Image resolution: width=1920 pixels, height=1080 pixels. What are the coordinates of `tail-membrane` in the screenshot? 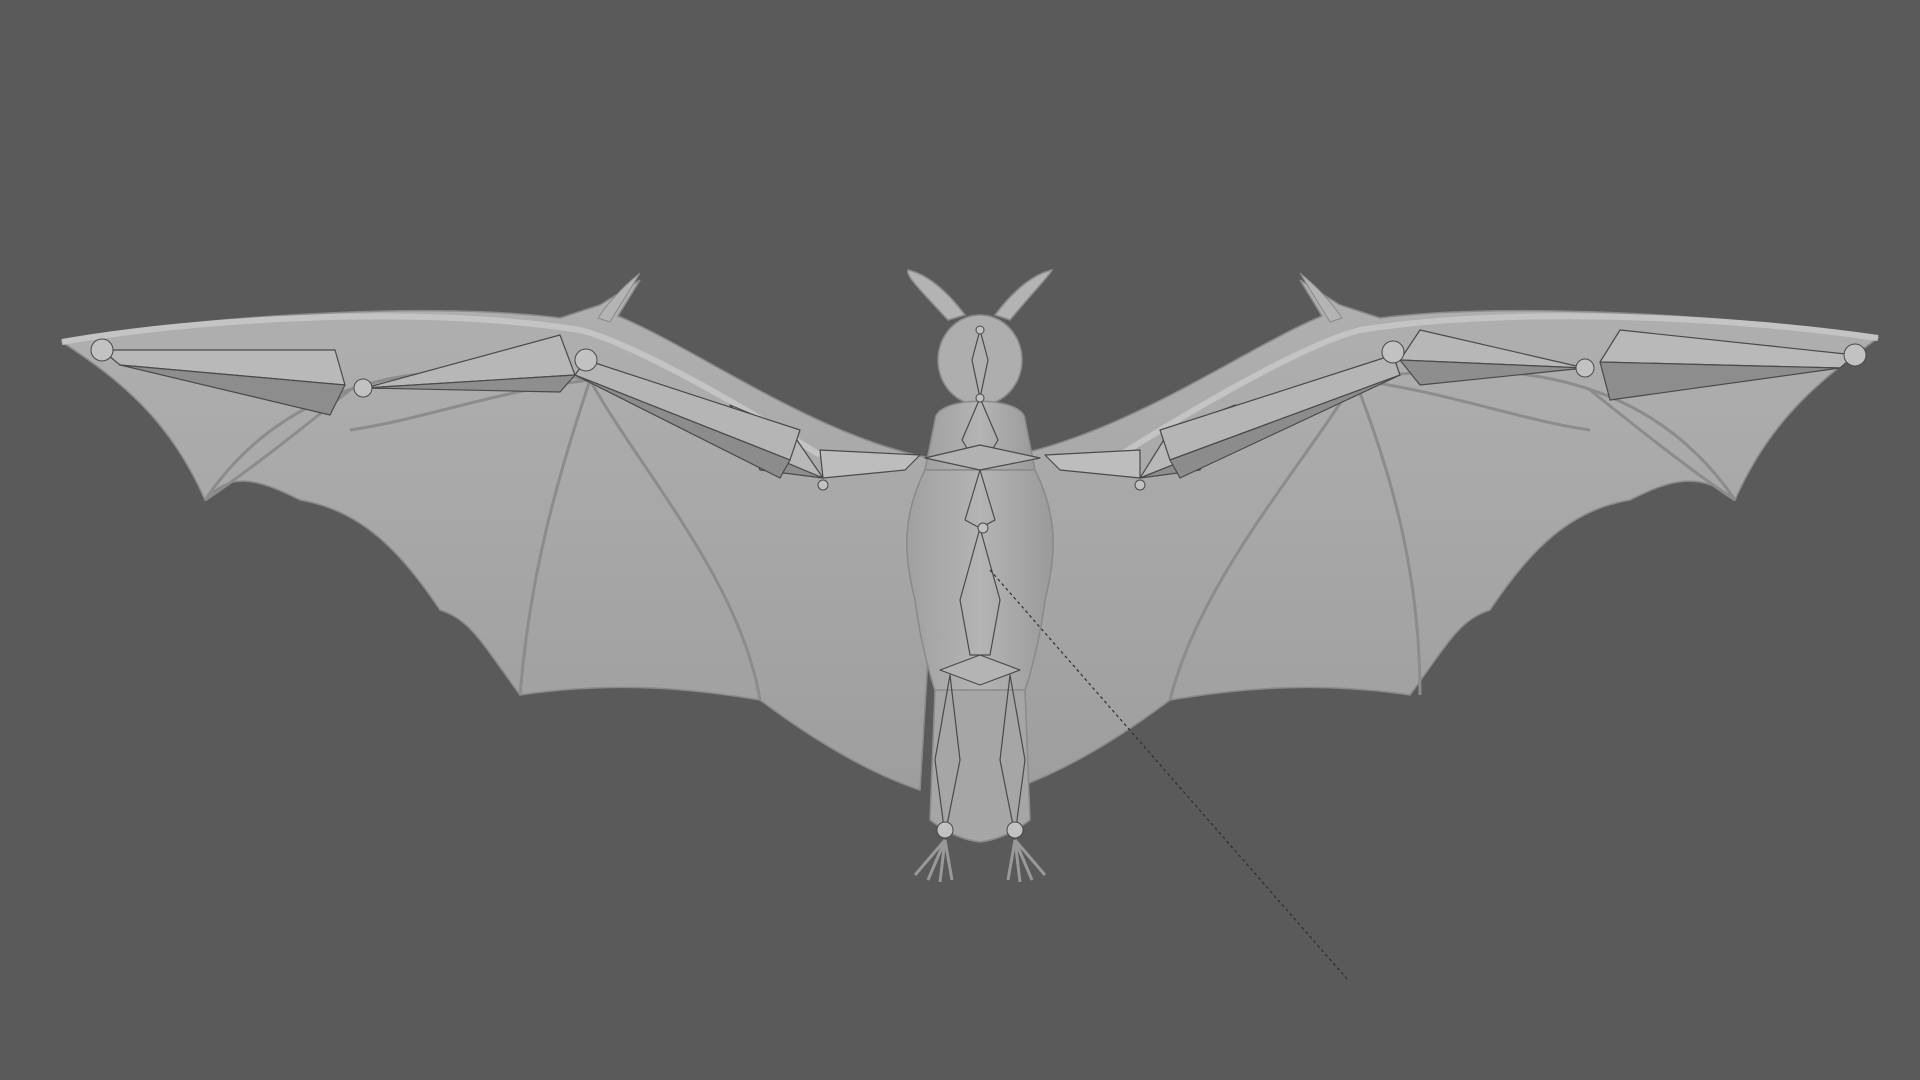 It's located at (980, 766).